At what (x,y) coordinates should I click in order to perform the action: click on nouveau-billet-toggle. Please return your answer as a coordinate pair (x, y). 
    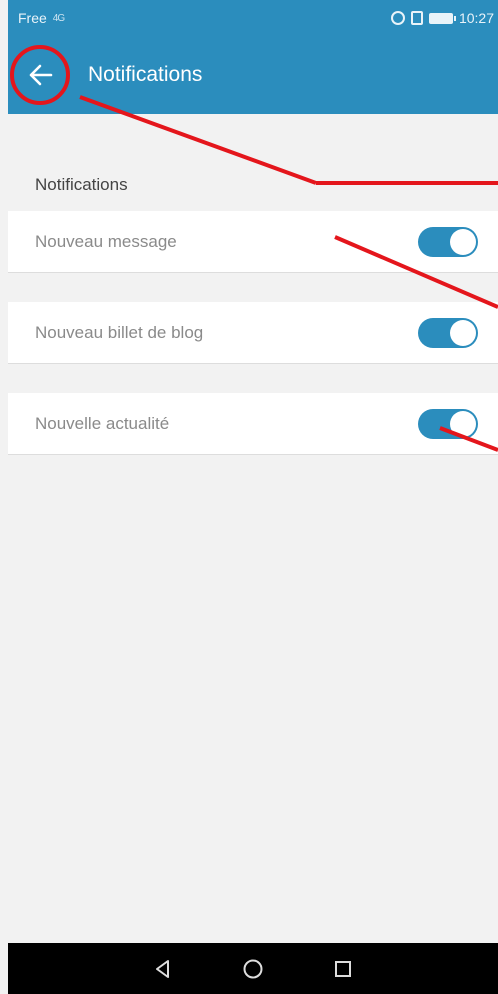
    Looking at the image, I should click on (448, 332).